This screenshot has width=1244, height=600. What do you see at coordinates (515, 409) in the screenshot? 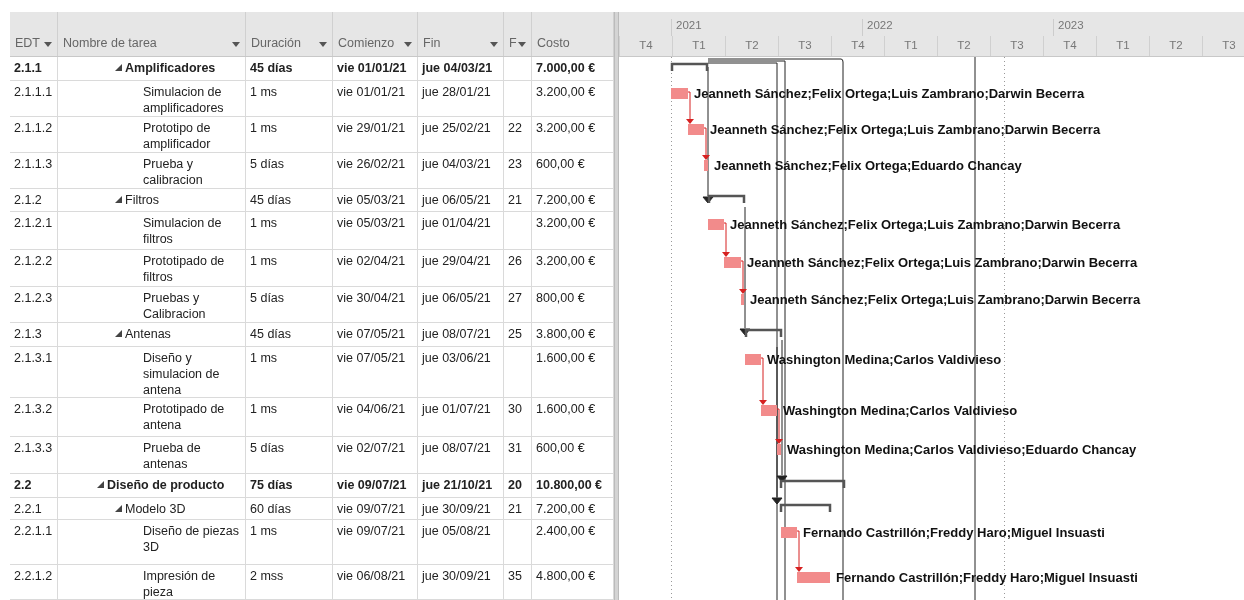
I see `predecessor-cell: 30` at bounding box center [515, 409].